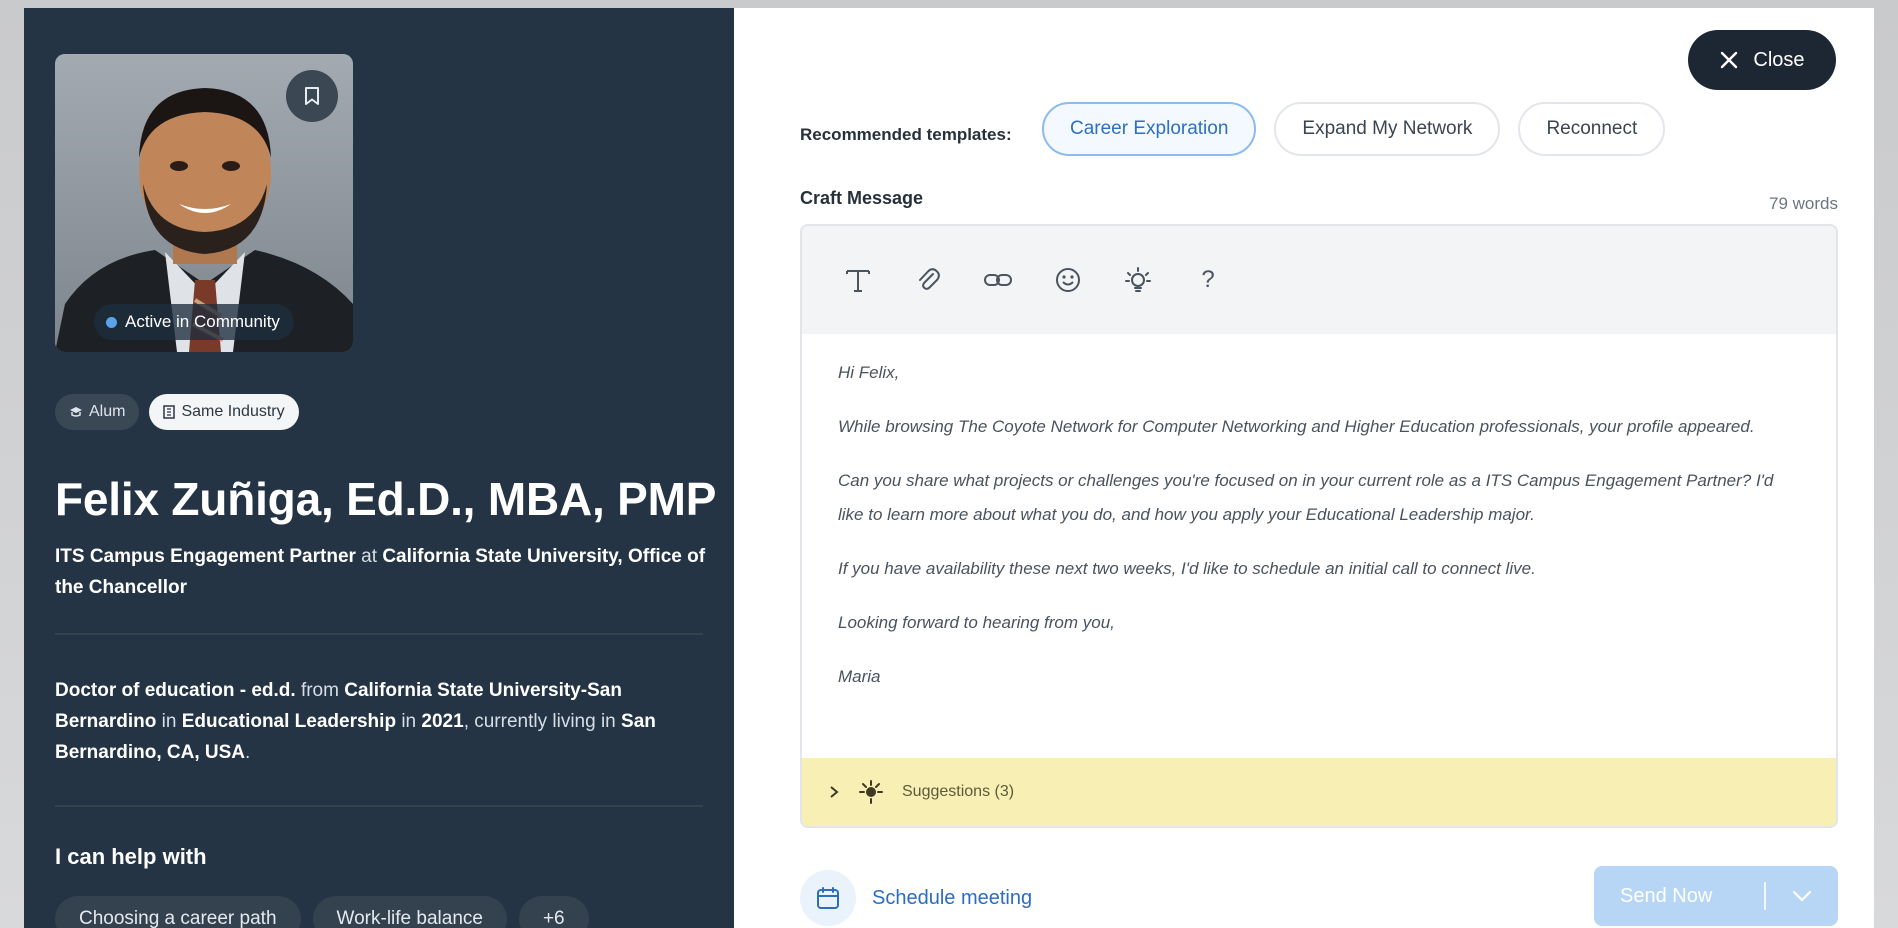 The width and height of the screenshot is (1898, 928). I want to click on word-count: 79 words, so click(1803, 203).